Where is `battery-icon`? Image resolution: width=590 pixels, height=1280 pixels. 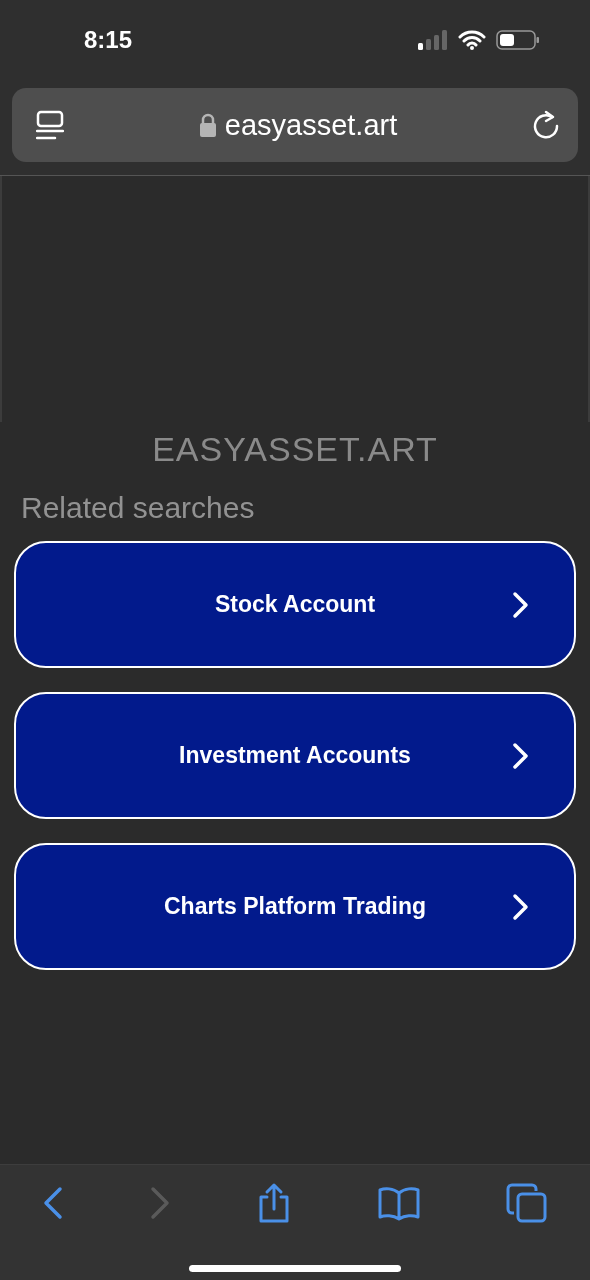
battery-icon is located at coordinates (518, 40).